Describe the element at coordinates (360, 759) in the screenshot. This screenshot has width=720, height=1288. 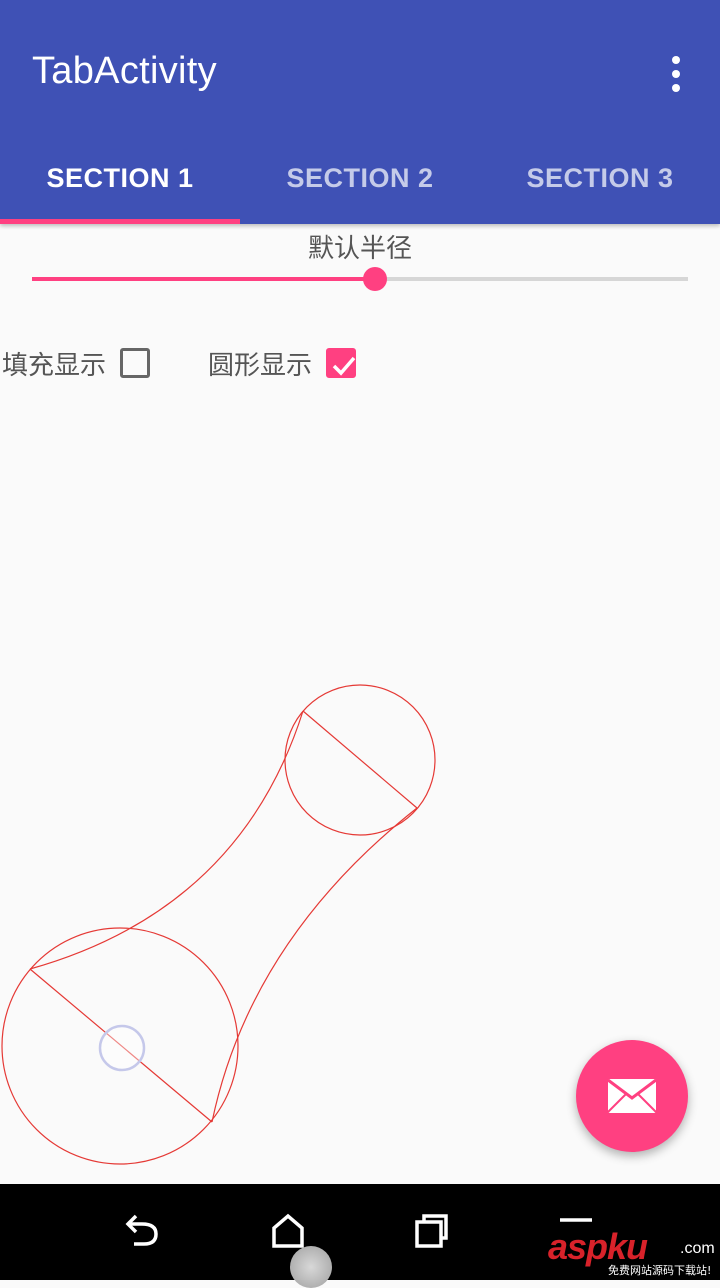
I see `small-circle-chord` at that location.